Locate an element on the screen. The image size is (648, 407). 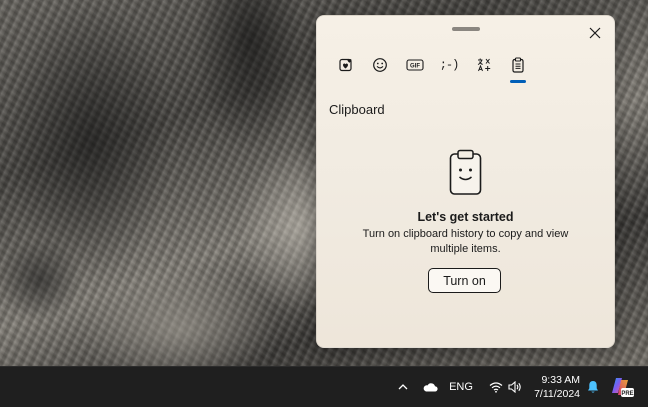
svg-text: GIF is located at coordinates (415, 67).